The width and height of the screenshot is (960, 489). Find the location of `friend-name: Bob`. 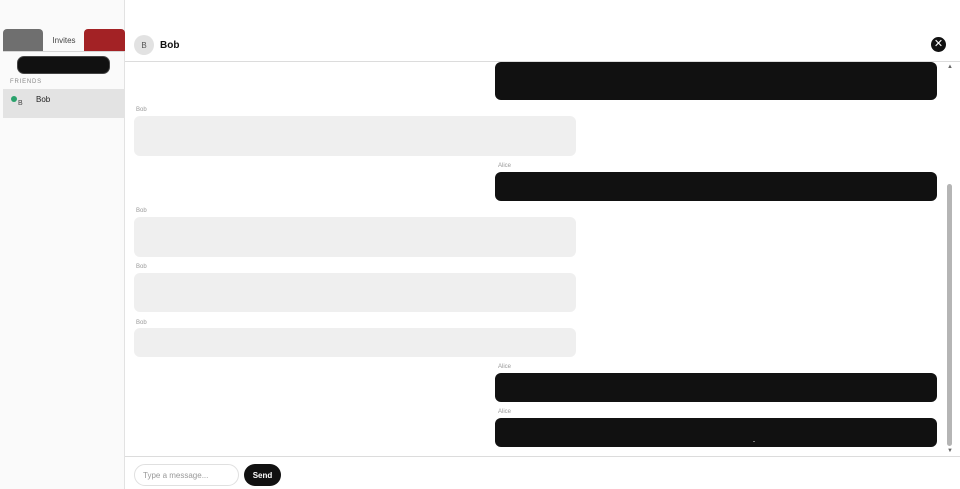

friend-name: Bob is located at coordinates (43, 99).